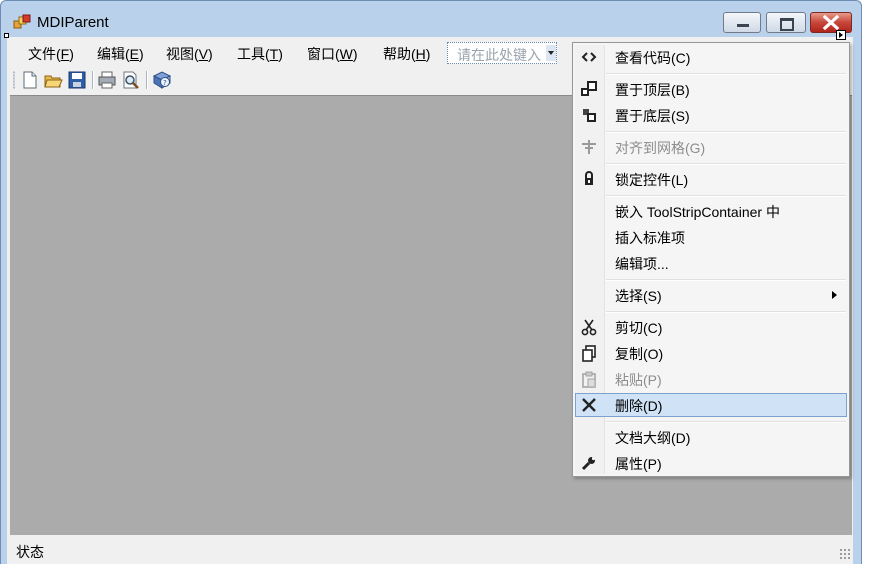  What do you see at coordinates (182, 54) in the screenshot?
I see `menu-view-text: 视图(` at bounding box center [182, 54].